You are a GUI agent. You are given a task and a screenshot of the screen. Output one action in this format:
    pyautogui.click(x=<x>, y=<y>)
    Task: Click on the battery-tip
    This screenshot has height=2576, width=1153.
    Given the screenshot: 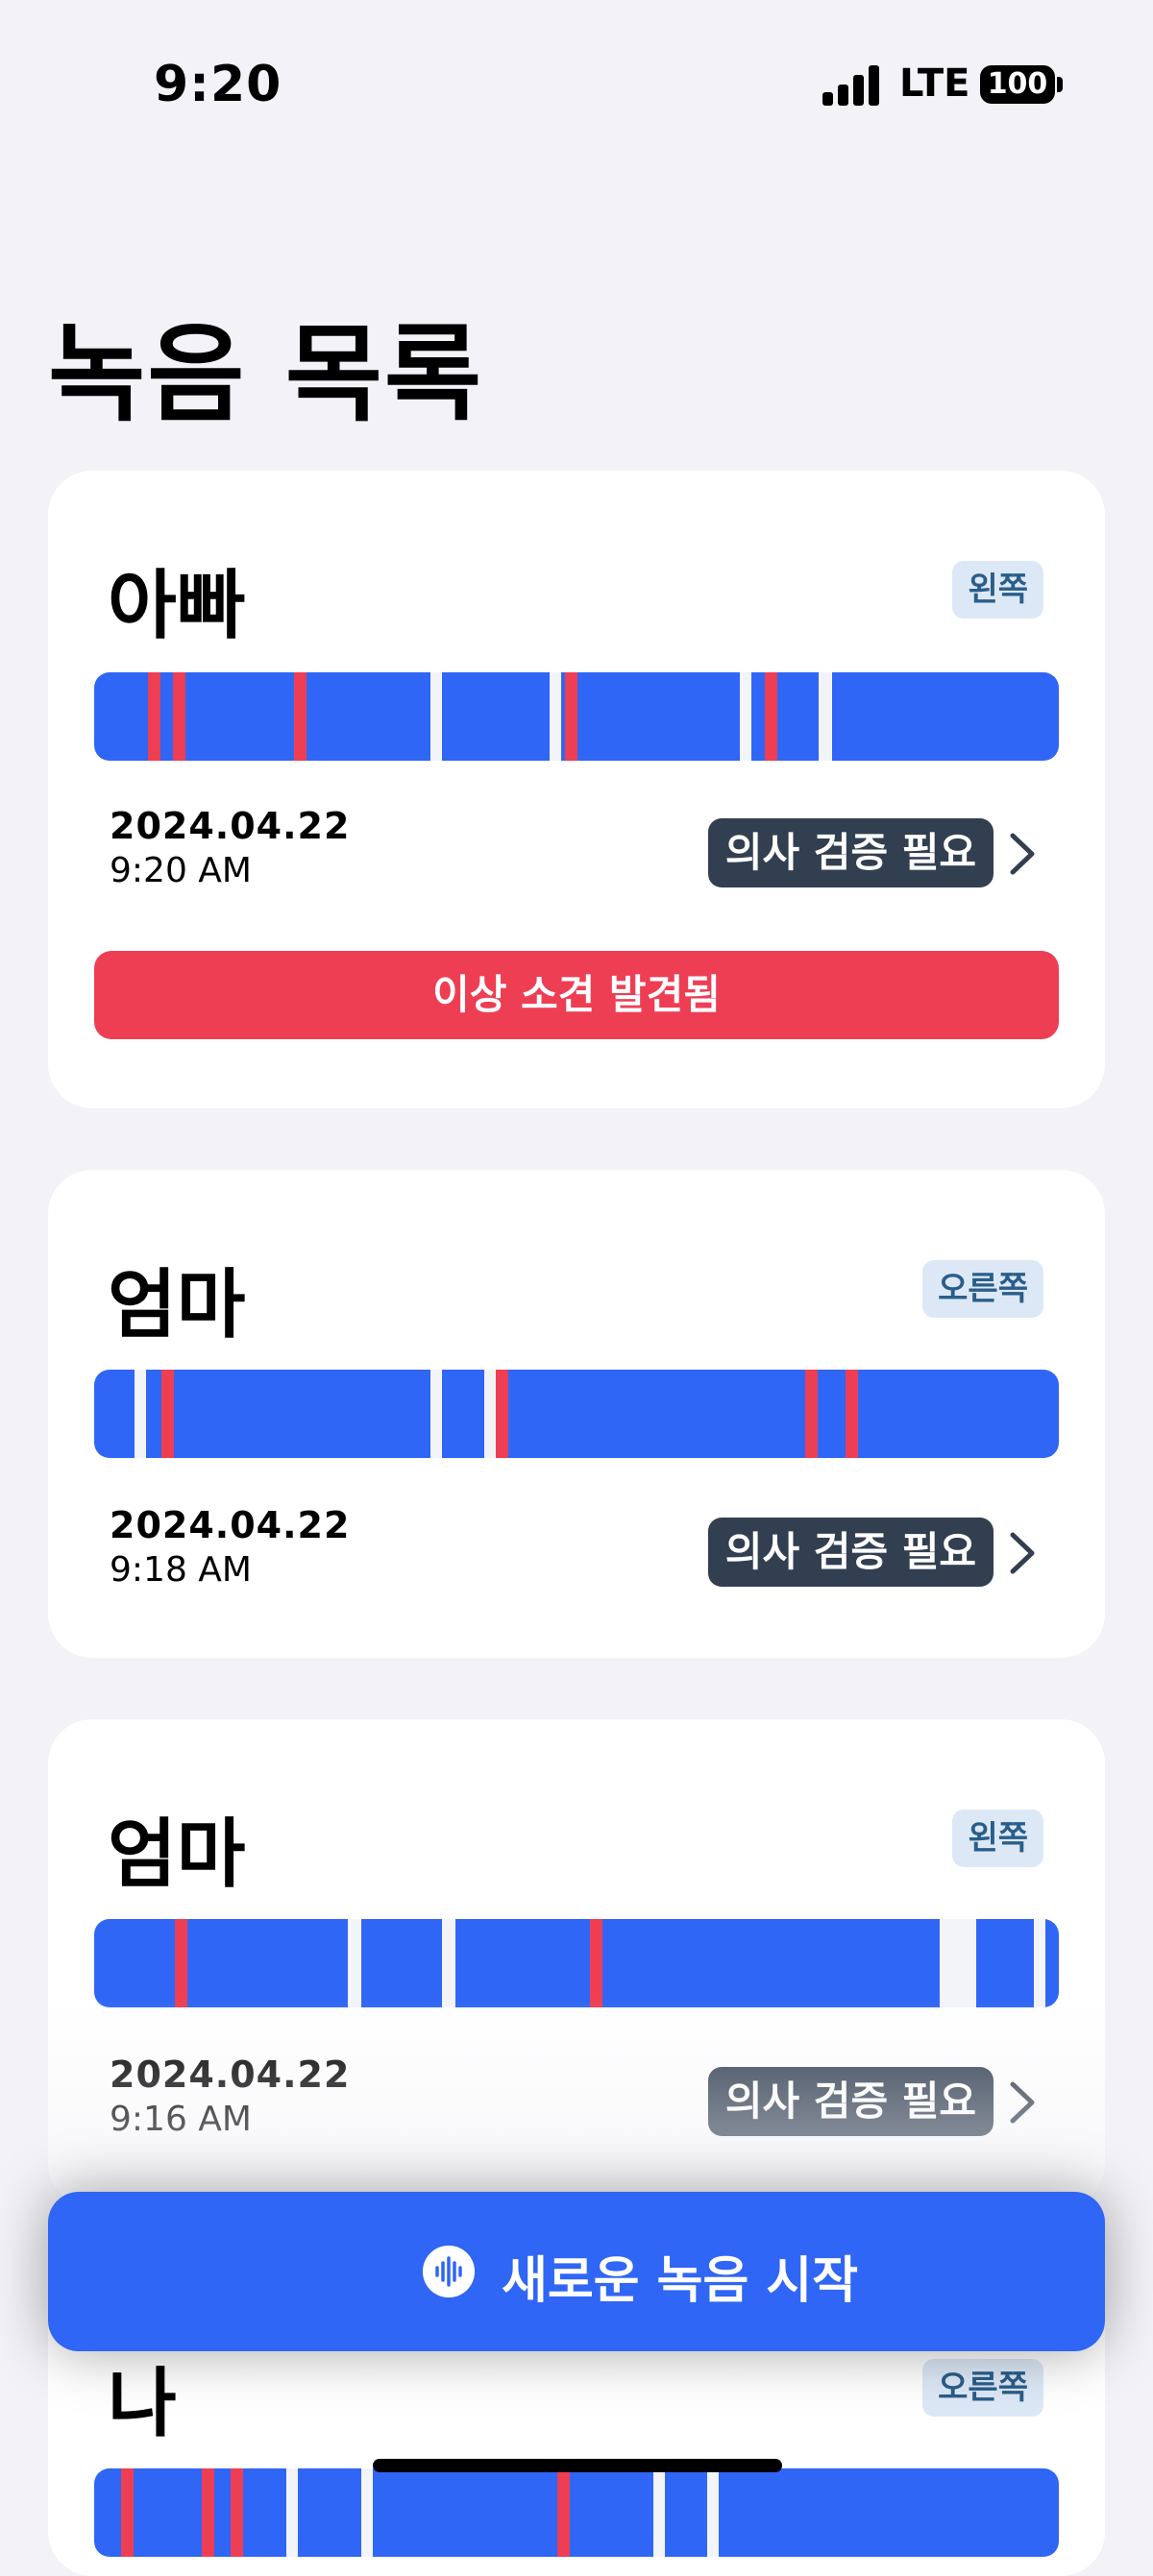 What is the action you would take?
    pyautogui.click(x=1060, y=84)
    